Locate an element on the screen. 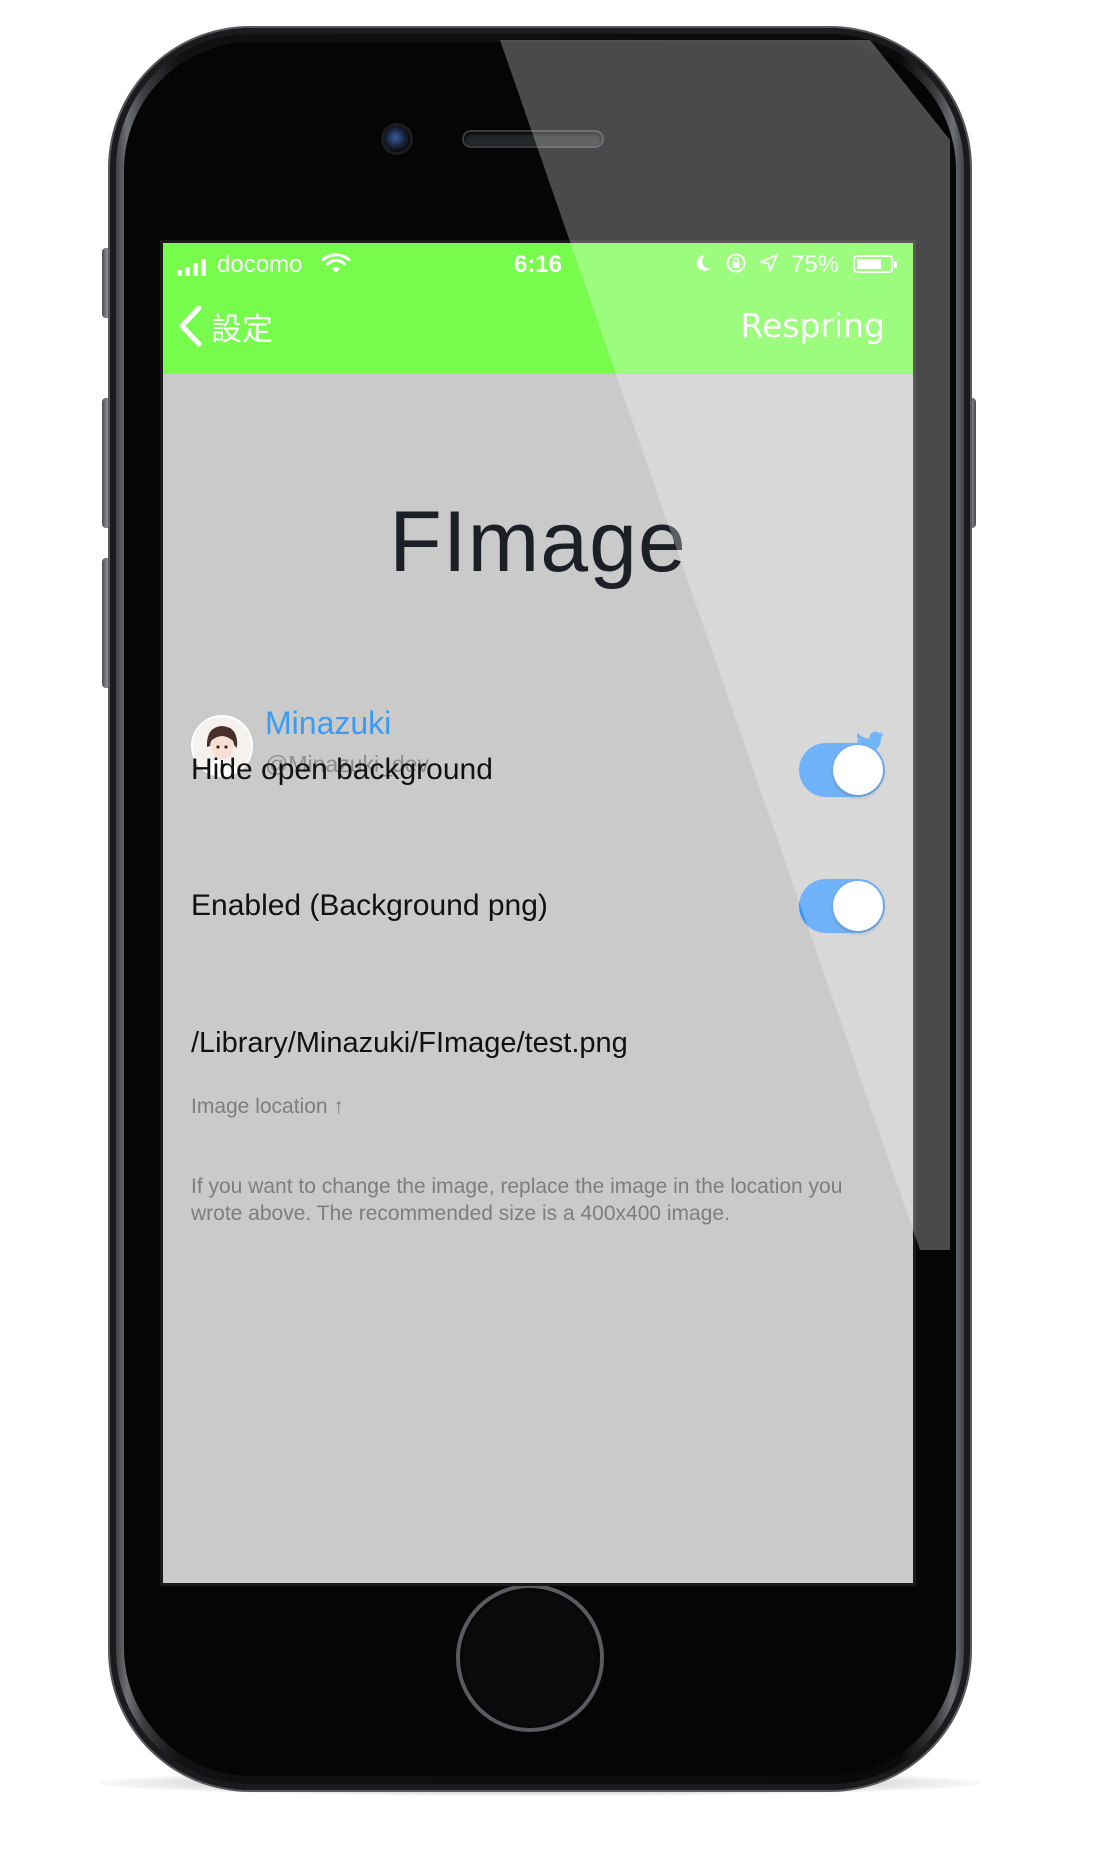 This screenshot has height=1850, width=1100. chevron-left-icon is located at coordinates (190, 326).